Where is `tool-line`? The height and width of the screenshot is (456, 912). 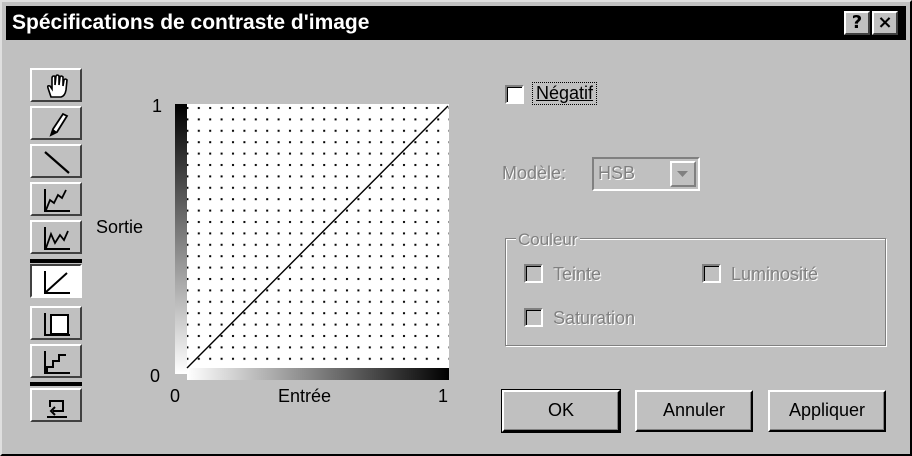 tool-line is located at coordinates (56, 161).